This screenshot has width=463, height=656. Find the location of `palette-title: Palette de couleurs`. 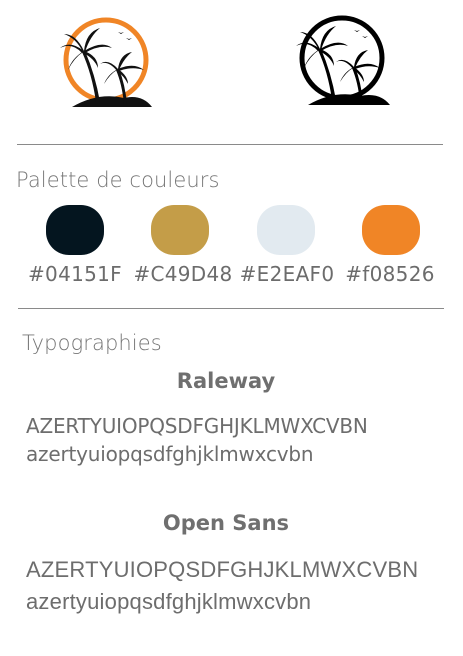

palette-title: Palette de couleurs is located at coordinates (118, 180).